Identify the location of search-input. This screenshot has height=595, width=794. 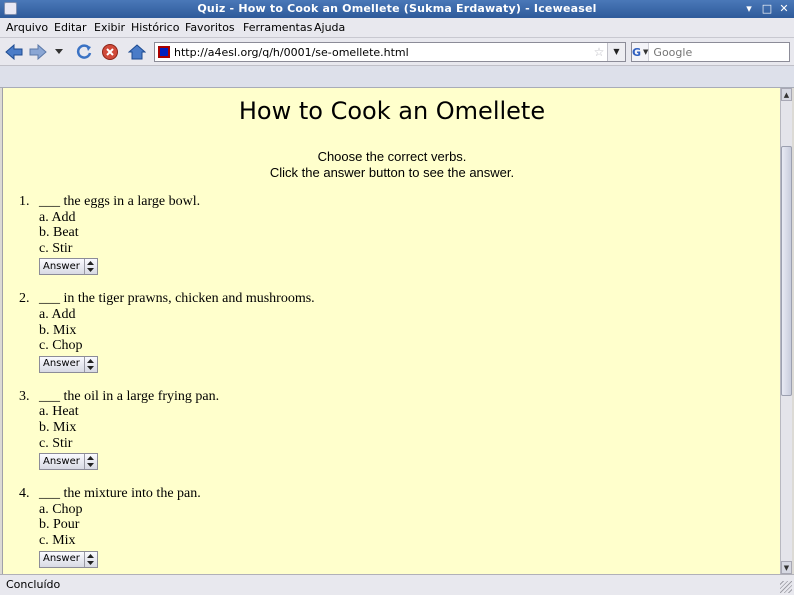
(721, 52).